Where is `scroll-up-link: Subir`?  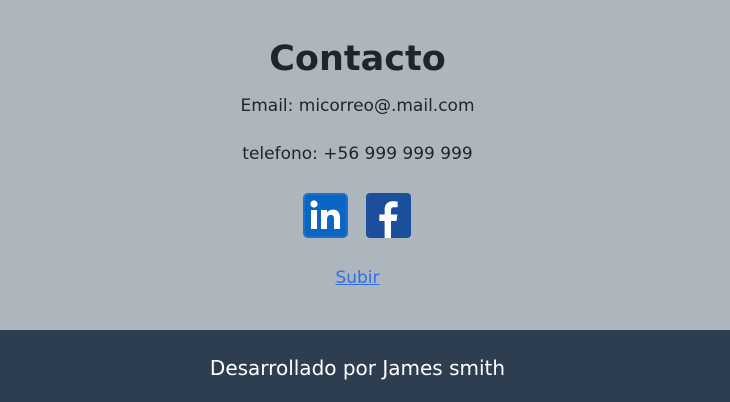
scroll-up-link: Subir is located at coordinates (357, 278).